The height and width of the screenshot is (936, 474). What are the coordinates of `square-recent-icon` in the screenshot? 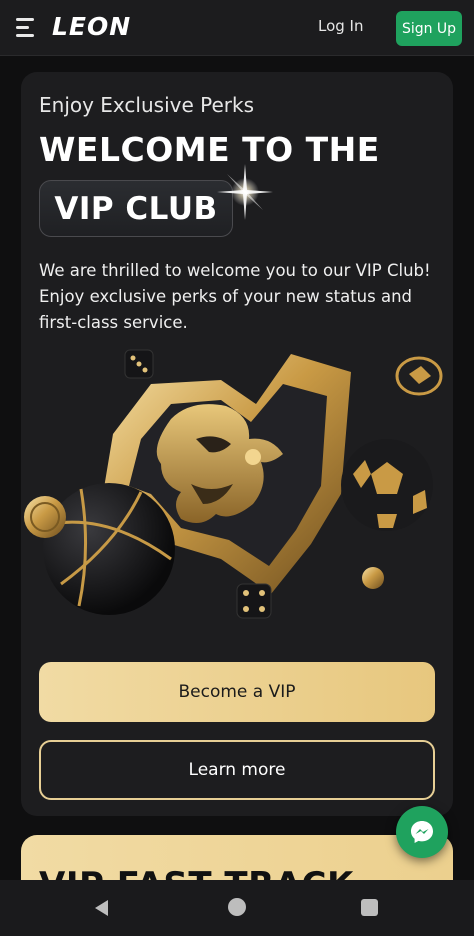 It's located at (369, 907).